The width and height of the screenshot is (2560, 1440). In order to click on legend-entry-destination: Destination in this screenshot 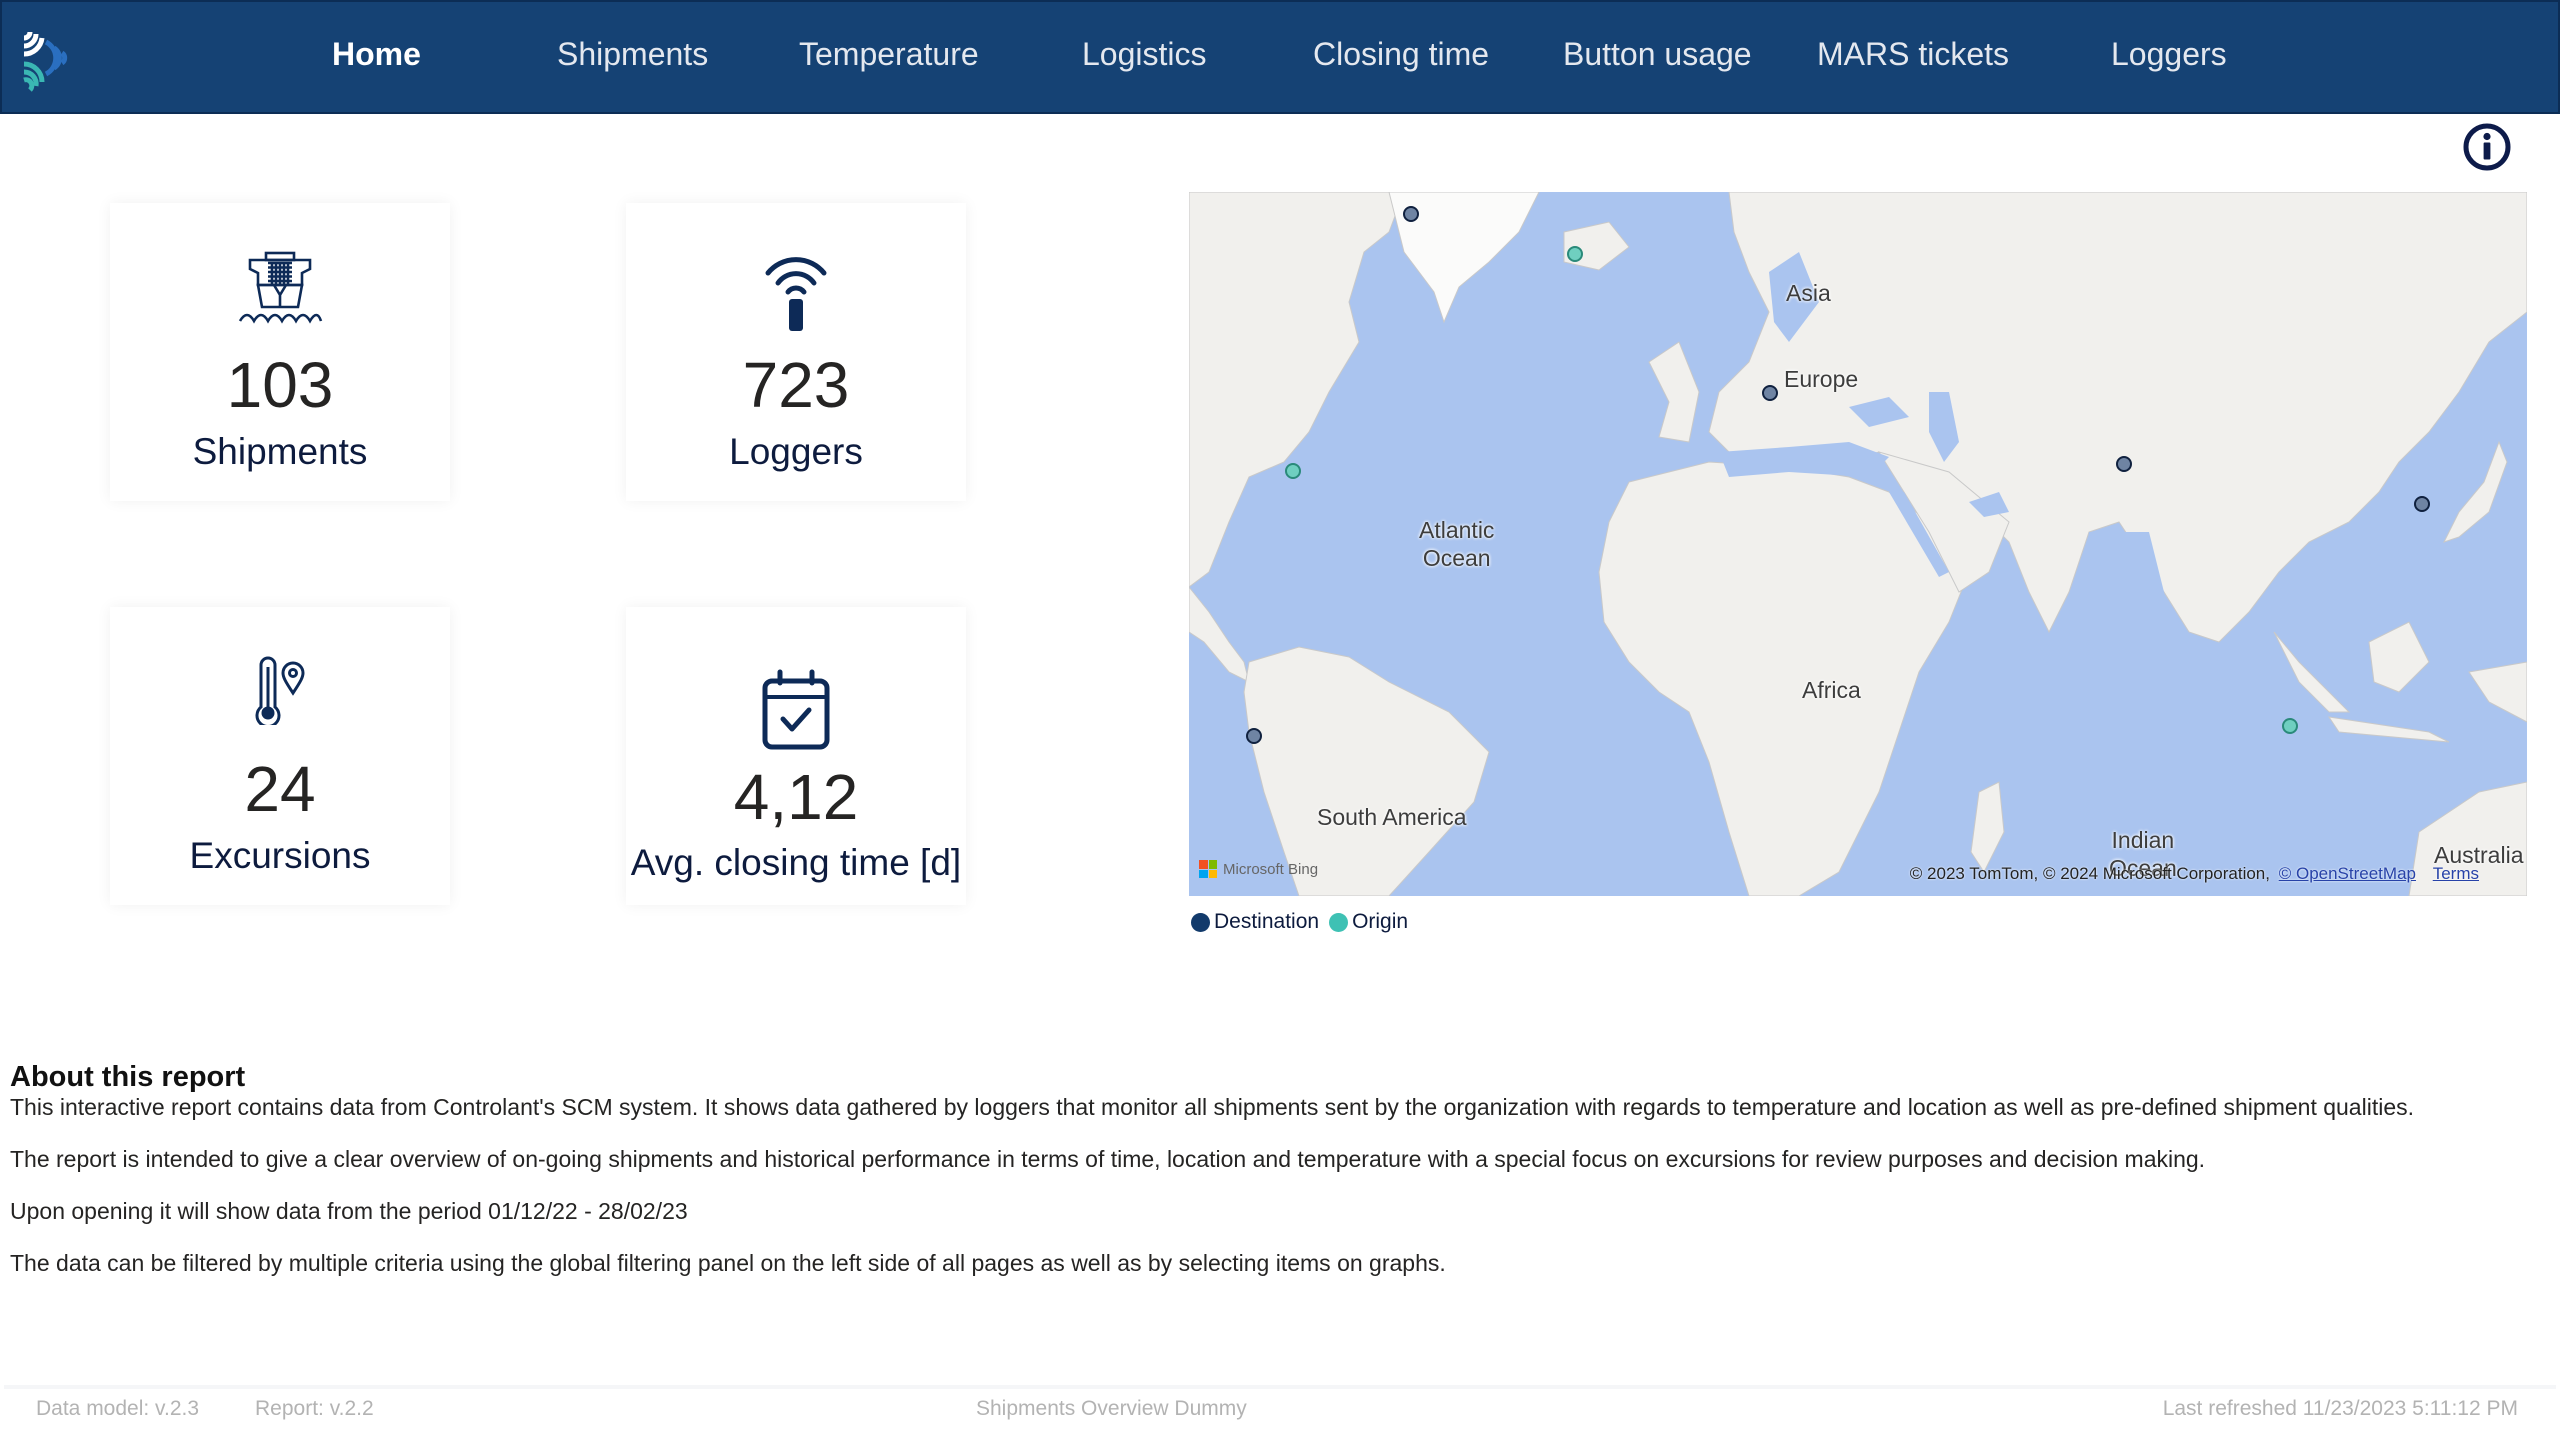, I will do `click(1255, 922)`.